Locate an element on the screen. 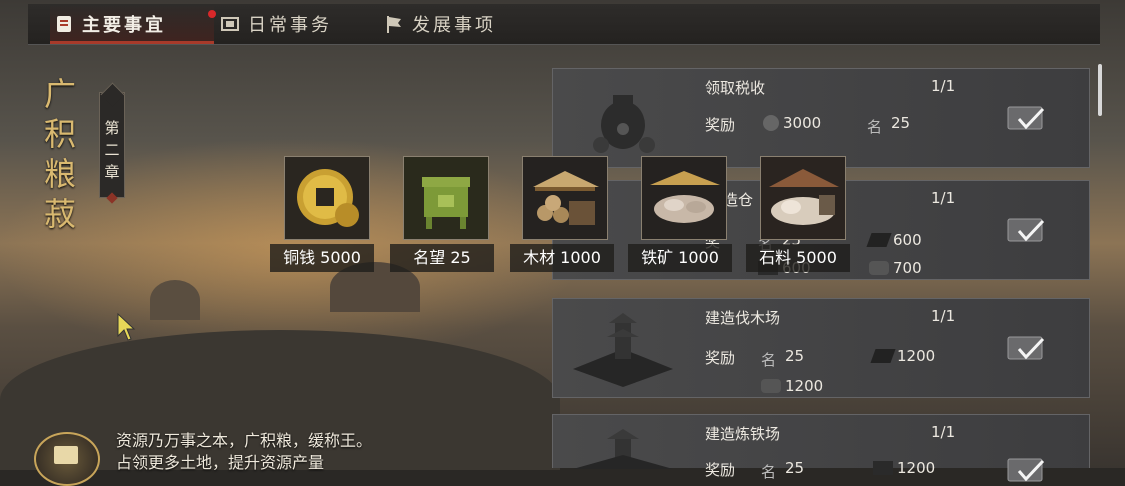  task-collect-taxes: 领取税收 1/1 奖励 3000 名 25 is located at coordinates (821, 118).